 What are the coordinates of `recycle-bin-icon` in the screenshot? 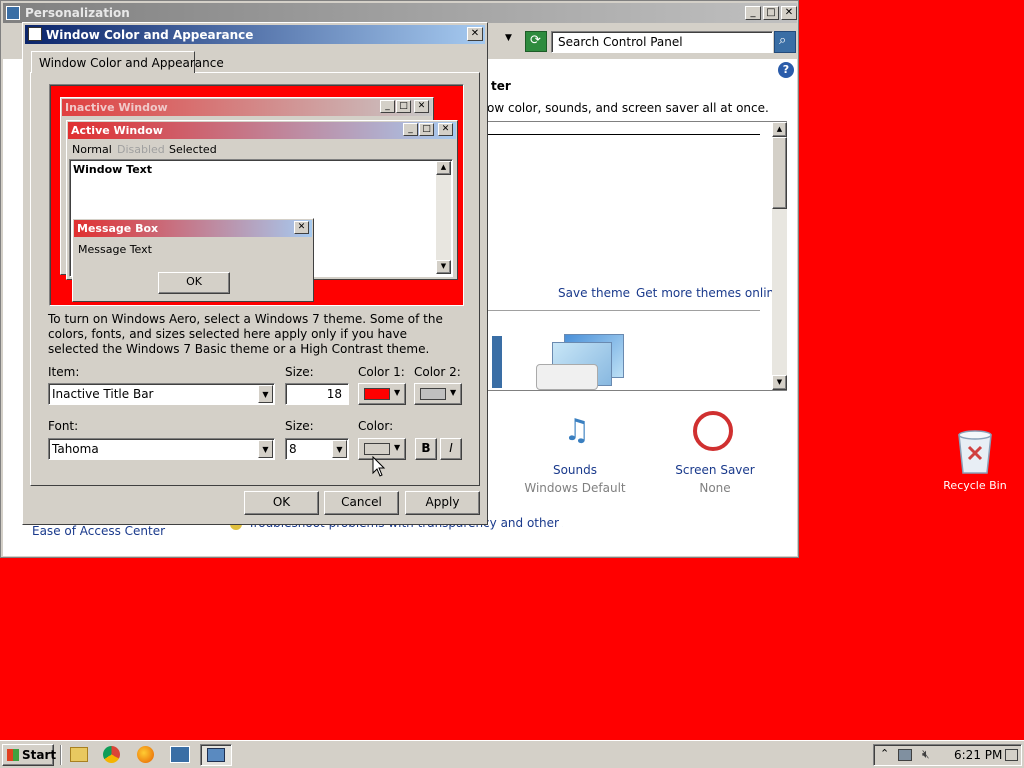 It's located at (975, 452).